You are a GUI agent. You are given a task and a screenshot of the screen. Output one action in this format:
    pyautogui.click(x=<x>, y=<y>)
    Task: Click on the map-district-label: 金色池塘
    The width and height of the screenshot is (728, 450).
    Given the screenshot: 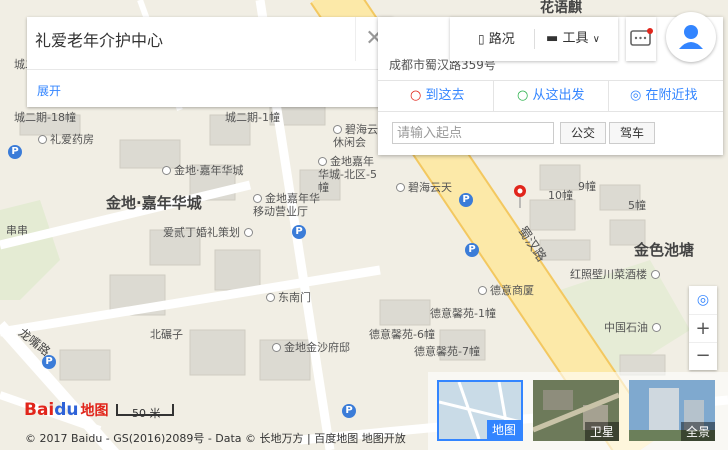 What is the action you would take?
    pyautogui.click(x=664, y=250)
    